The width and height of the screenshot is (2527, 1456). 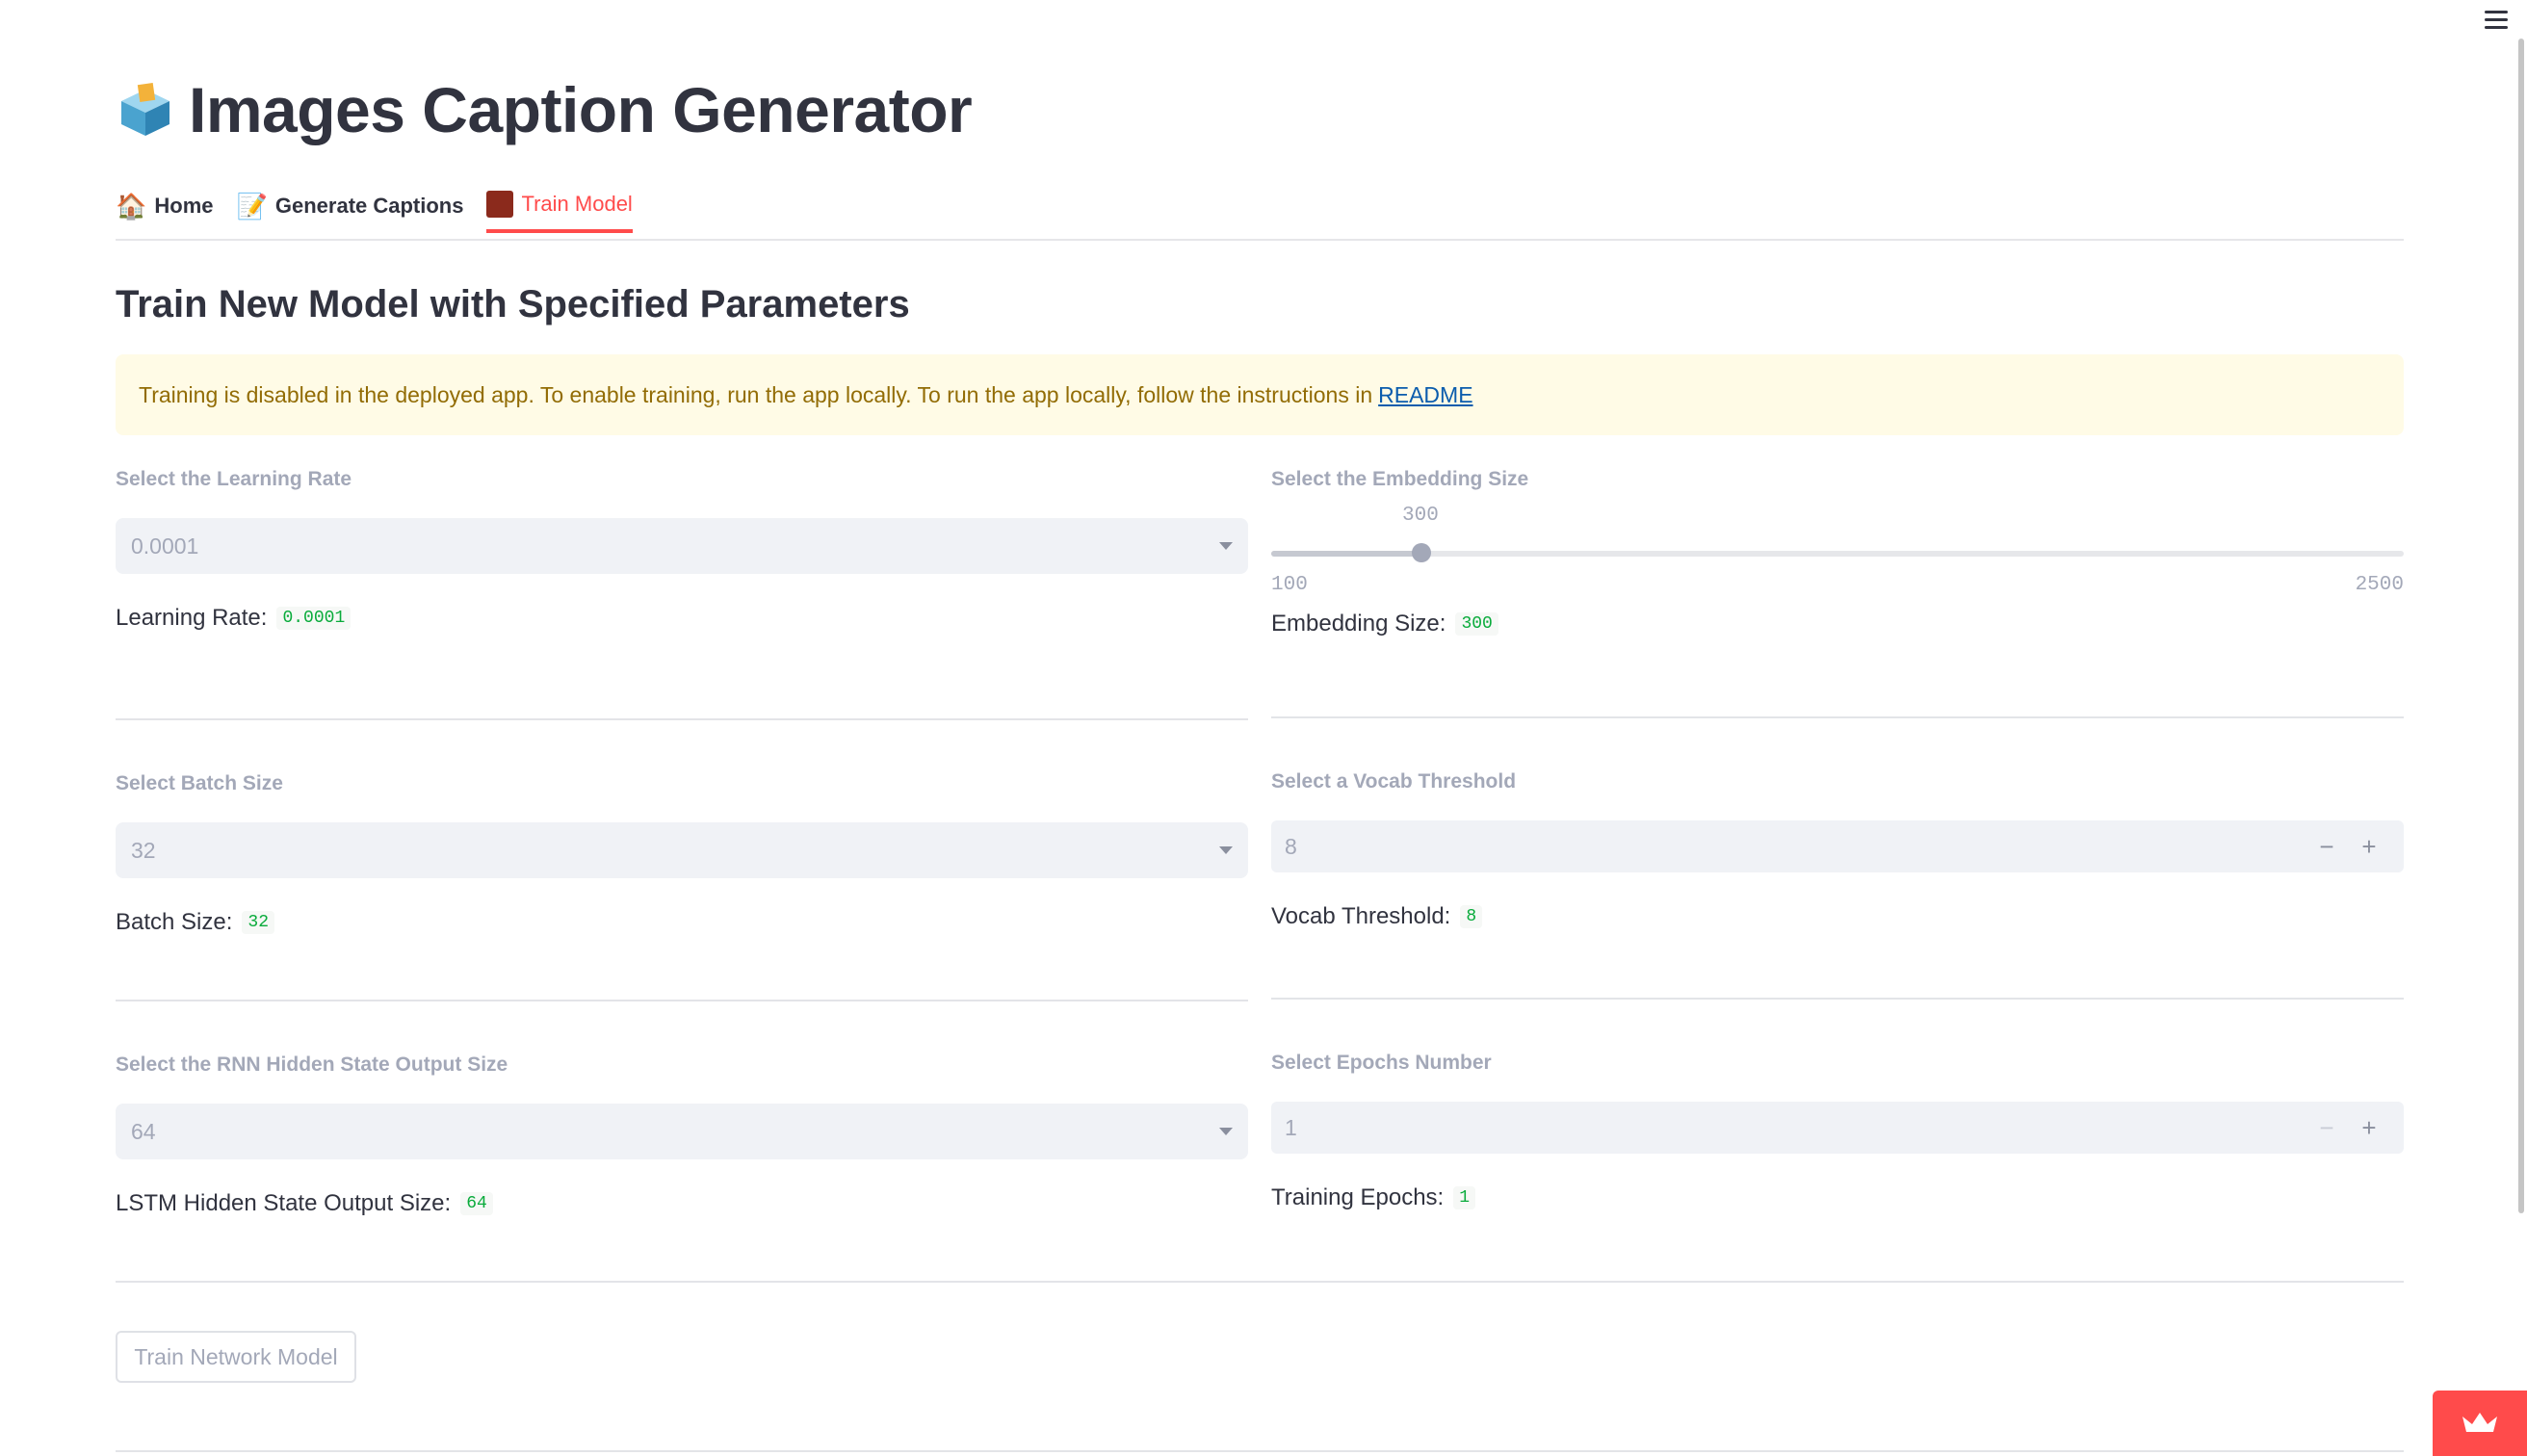 I want to click on tab-train-model: Train Model, so click(x=559, y=206).